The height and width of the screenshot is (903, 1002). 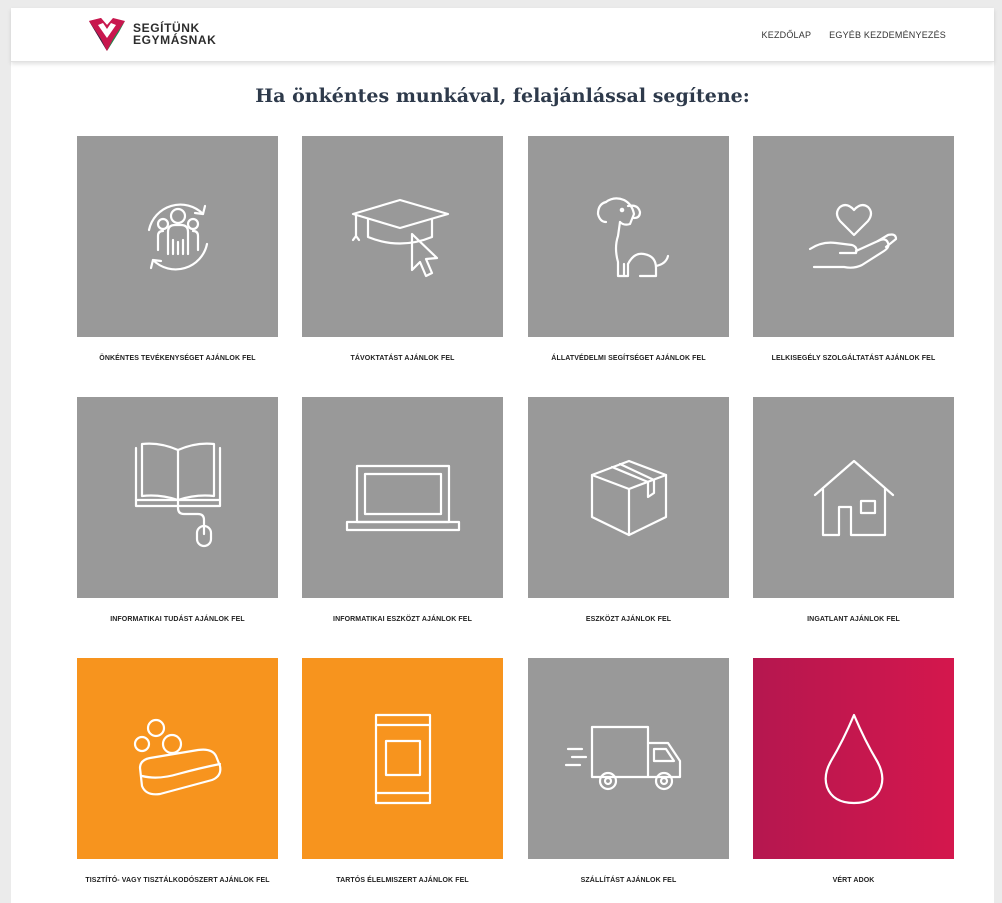 What do you see at coordinates (177, 358) in the screenshot?
I see `offer-label: ÖNKÉNTES TEVÉKENYSÉGET AJÁNLOK FEL` at bounding box center [177, 358].